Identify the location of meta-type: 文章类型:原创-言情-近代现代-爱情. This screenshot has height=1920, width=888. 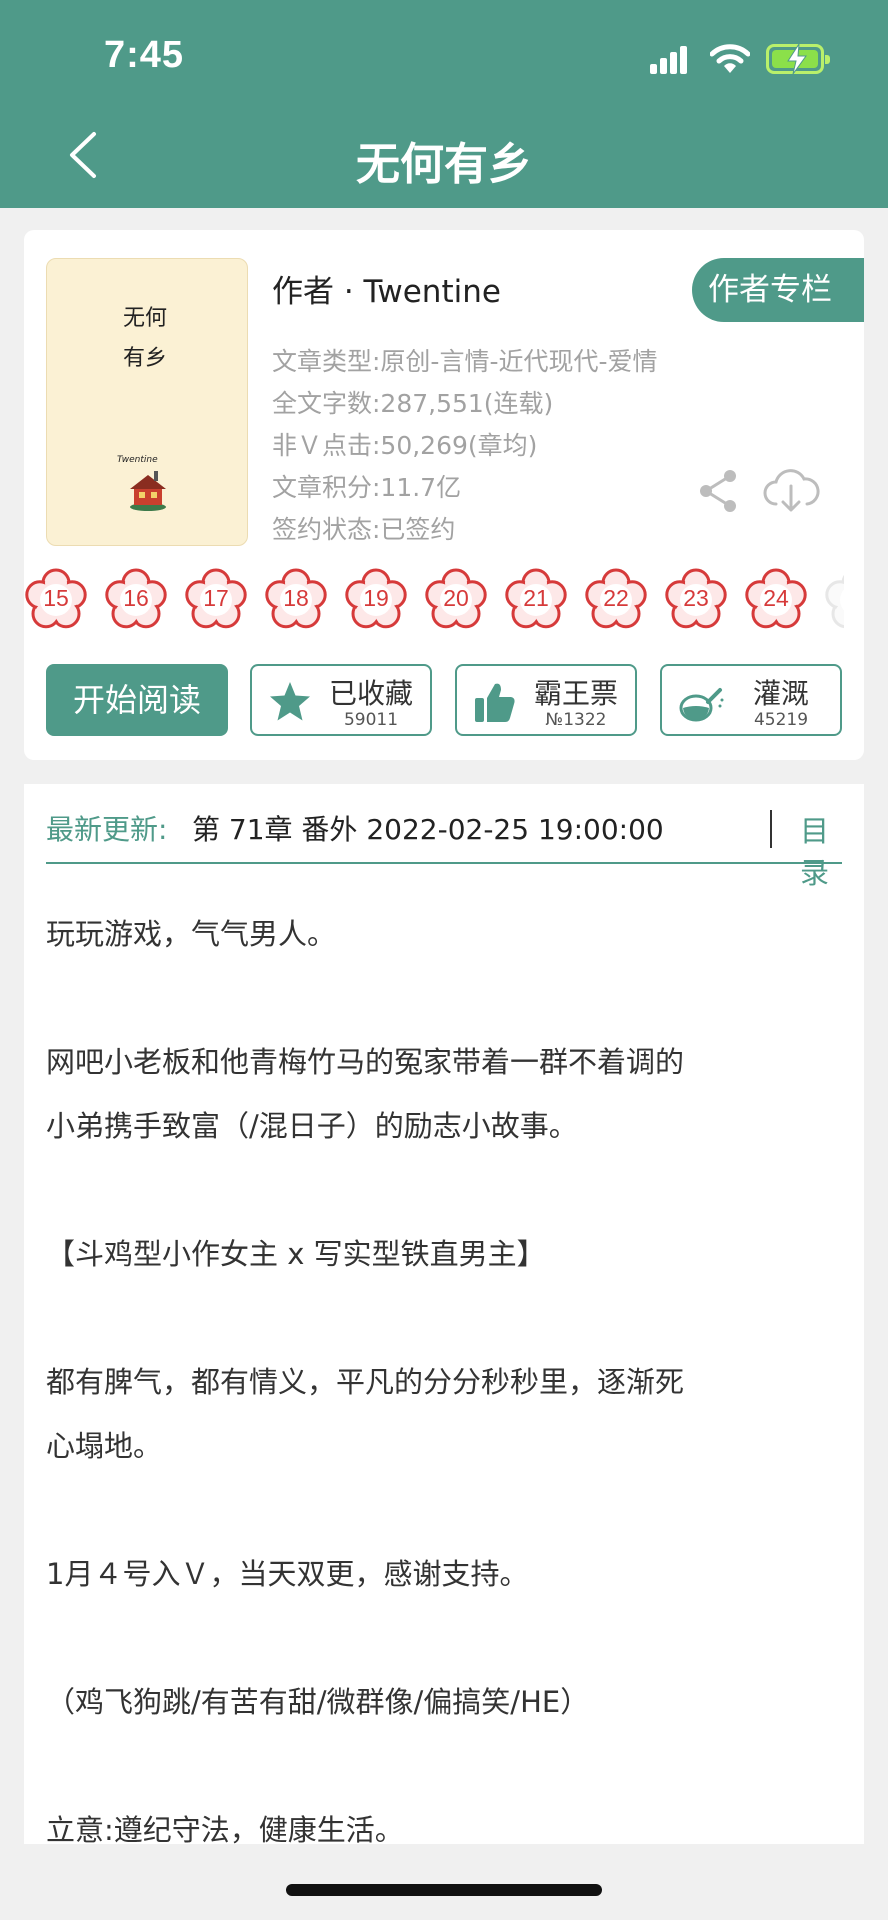
(465, 361).